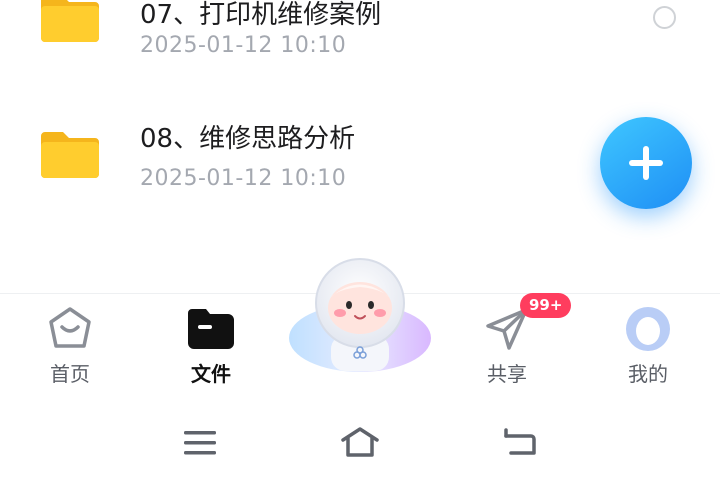 The height and width of the screenshot is (485, 720). What do you see at coordinates (261, 15) in the screenshot?
I see `file-name: 07、打印机维修案例` at bounding box center [261, 15].